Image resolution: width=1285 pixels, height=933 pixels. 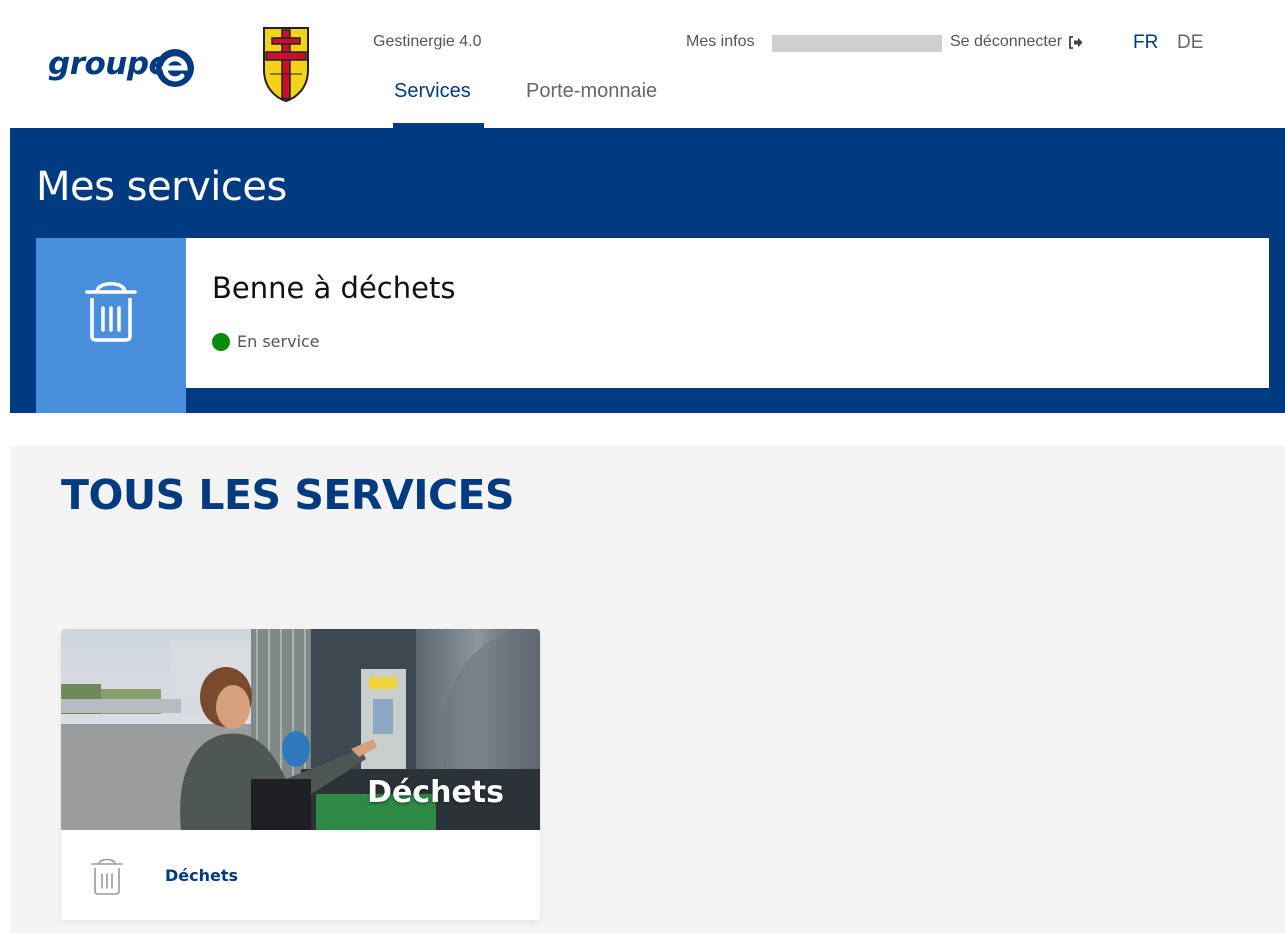 What do you see at coordinates (109, 64) in the screenshot?
I see `groupe-e-logo-text: groupe` at bounding box center [109, 64].